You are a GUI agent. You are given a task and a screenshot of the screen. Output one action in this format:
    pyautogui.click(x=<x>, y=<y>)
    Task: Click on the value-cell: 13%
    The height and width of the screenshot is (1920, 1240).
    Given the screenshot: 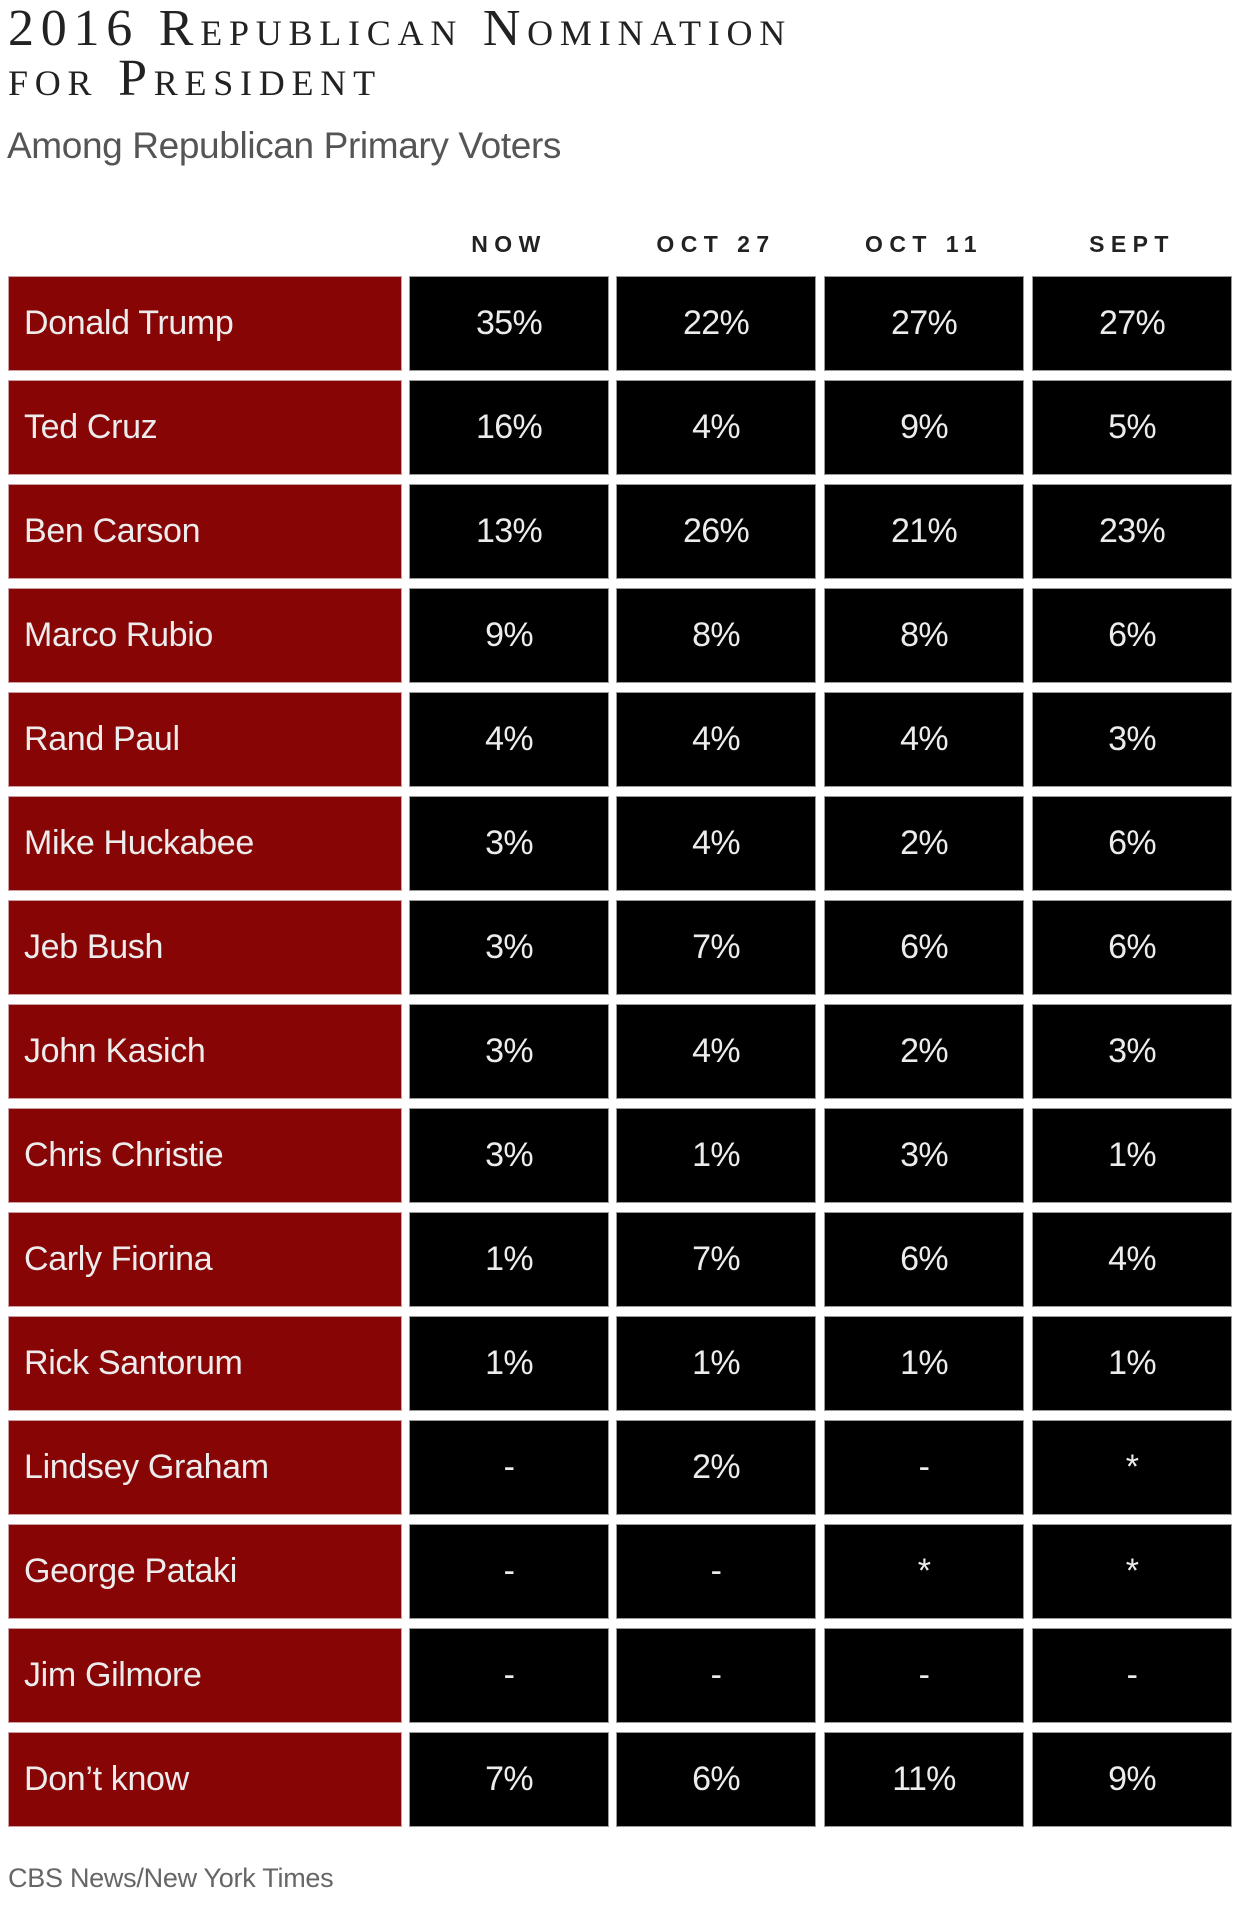 What is the action you would take?
    pyautogui.click(x=509, y=531)
    